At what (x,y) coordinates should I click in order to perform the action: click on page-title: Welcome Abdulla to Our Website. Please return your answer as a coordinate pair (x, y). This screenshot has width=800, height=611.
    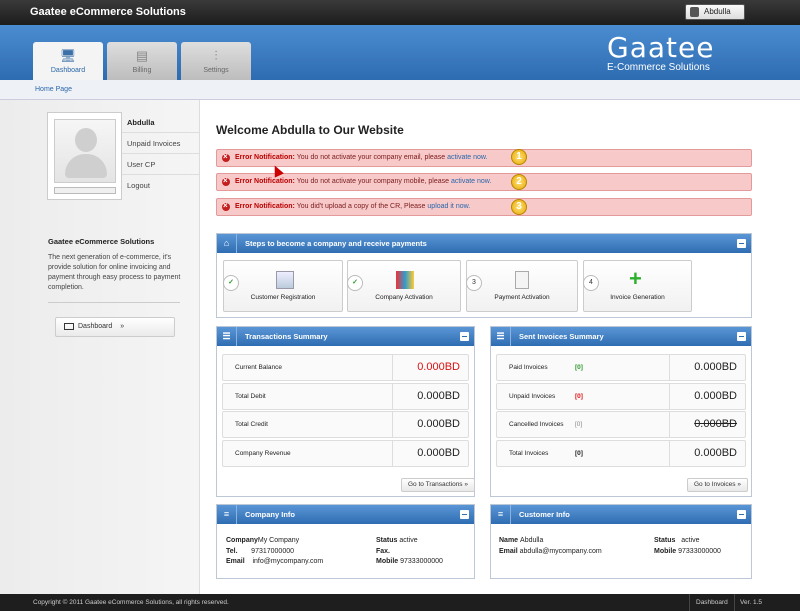
    Looking at the image, I should click on (310, 130).